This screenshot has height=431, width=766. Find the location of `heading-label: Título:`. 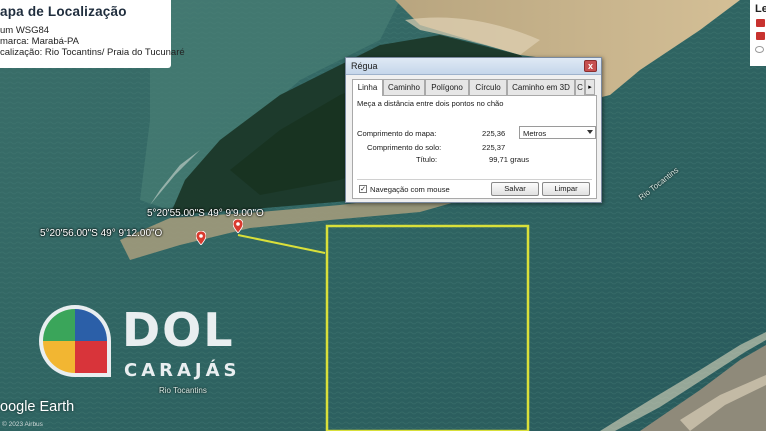

heading-label: Título: is located at coordinates (427, 159).